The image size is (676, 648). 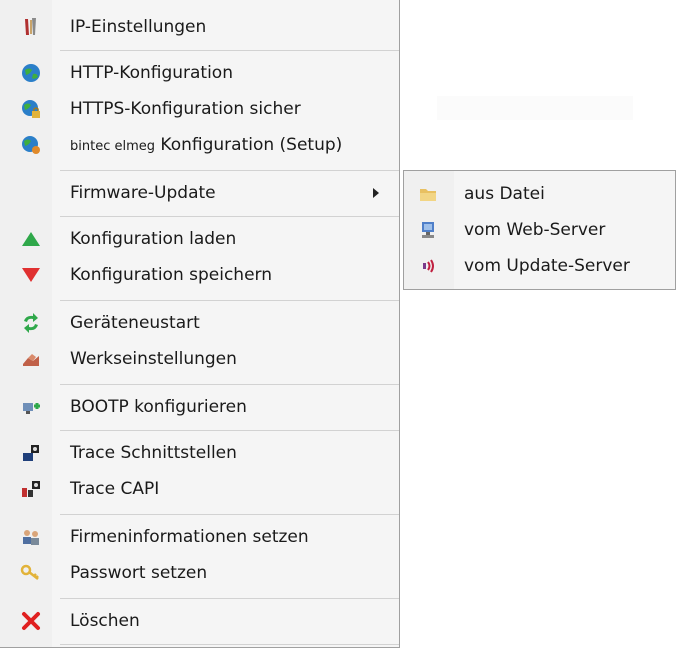 What do you see at coordinates (135, 323) in the screenshot?
I see `menu-item-label: Geräteneustart` at bounding box center [135, 323].